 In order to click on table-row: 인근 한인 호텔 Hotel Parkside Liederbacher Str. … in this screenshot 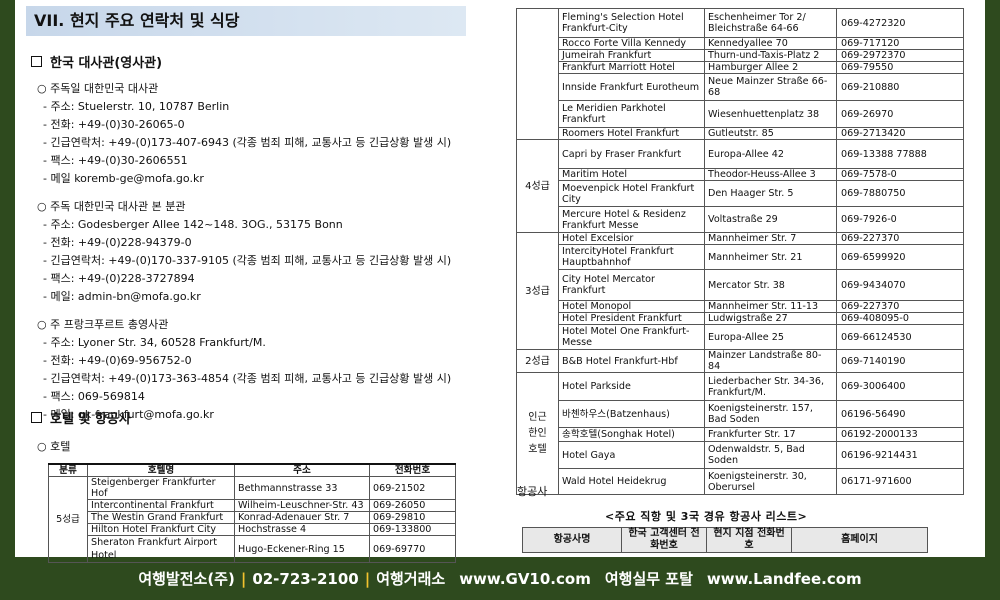, I will do `click(740, 433)`.